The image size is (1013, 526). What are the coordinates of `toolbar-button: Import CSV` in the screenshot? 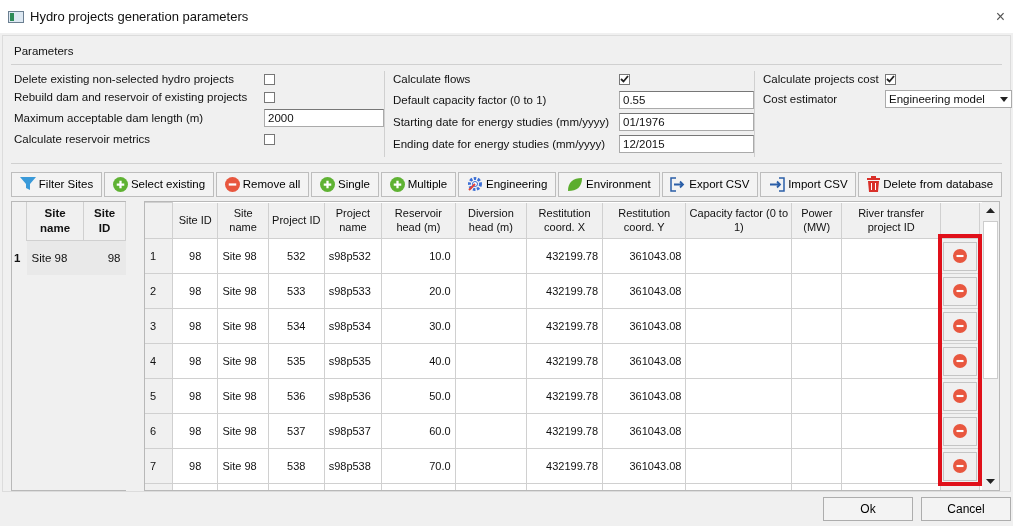 It's located at (808, 184).